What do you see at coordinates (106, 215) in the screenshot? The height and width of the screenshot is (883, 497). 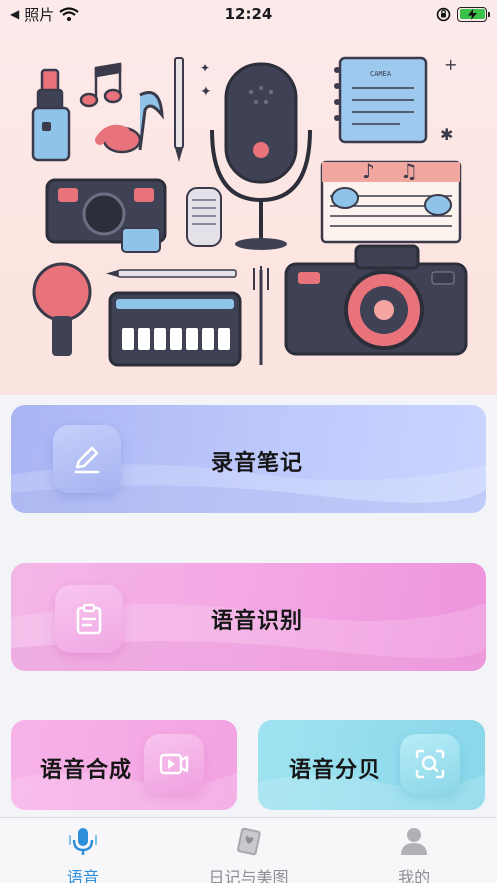 I see `film-camera-icon` at bounding box center [106, 215].